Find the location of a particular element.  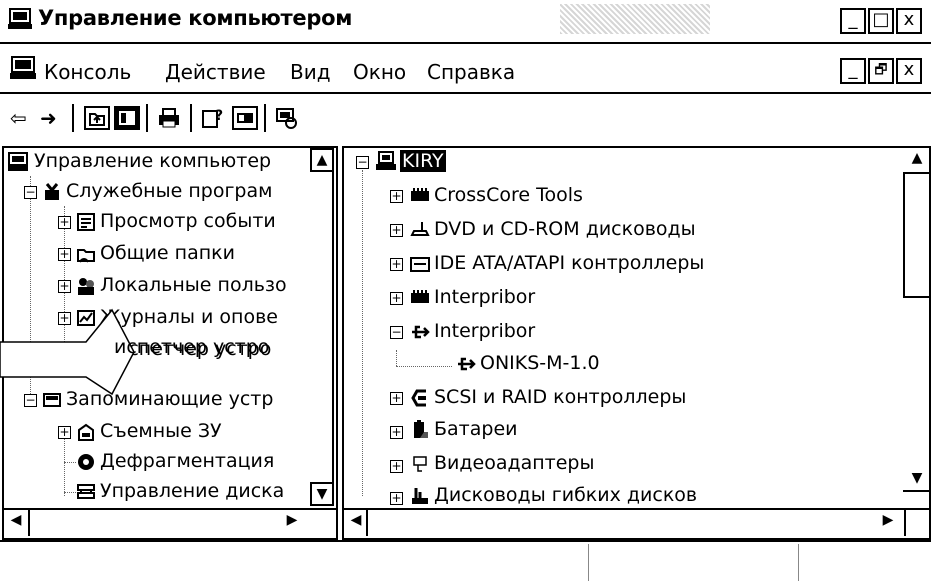

properties-icon: ? is located at coordinates (213, 118).